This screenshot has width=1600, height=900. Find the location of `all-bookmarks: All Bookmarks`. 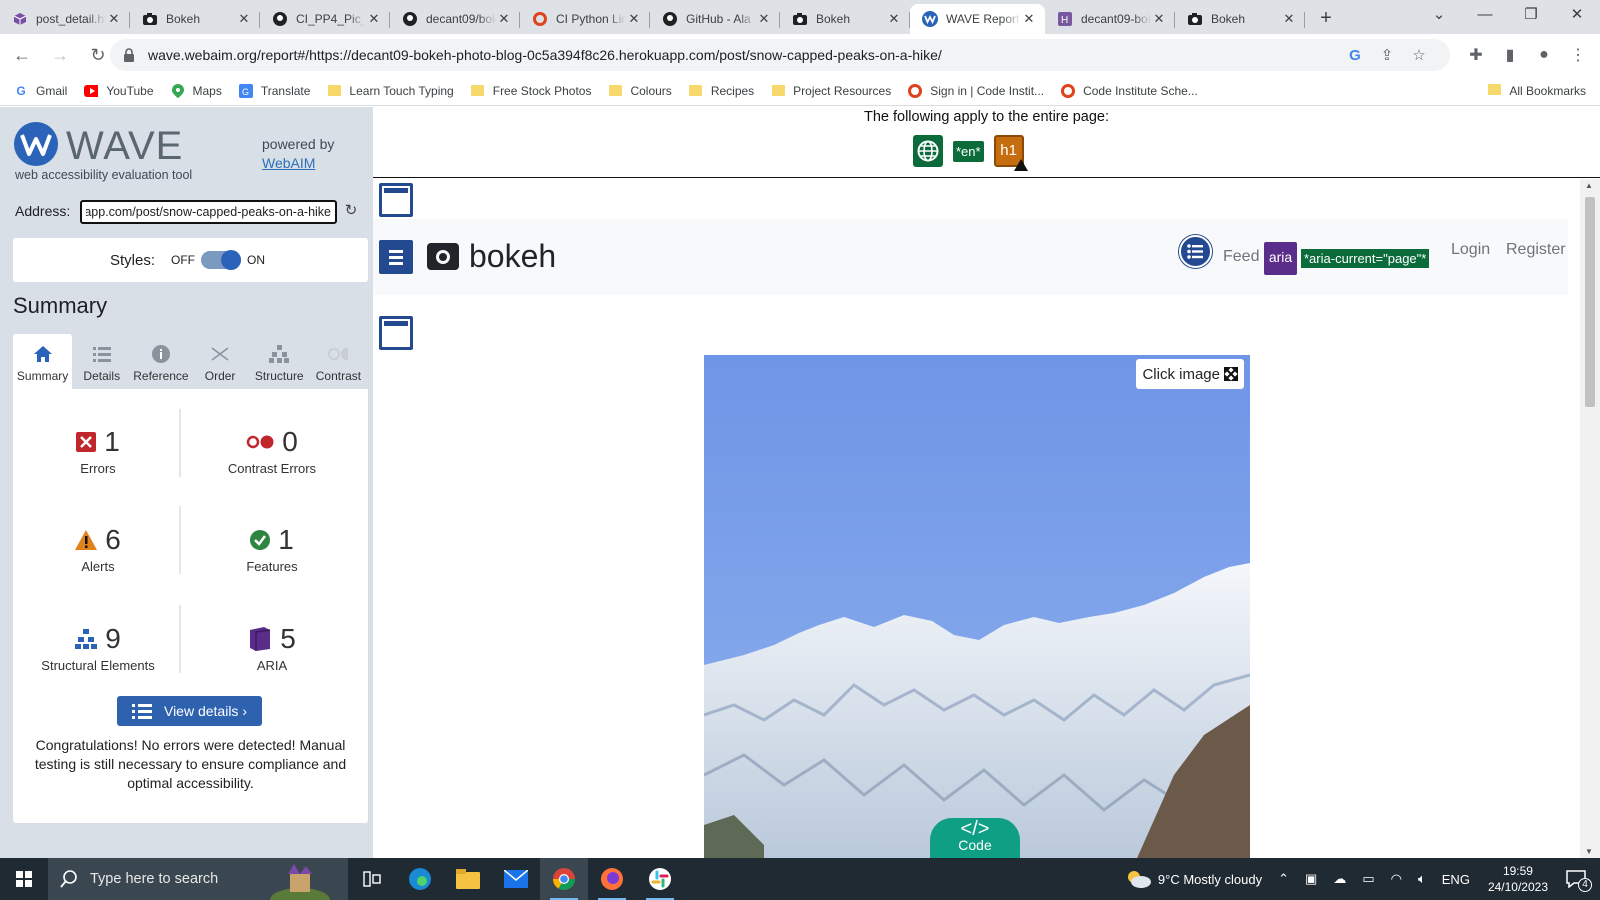

all-bookmarks: All Bookmarks is located at coordinates (1537, 91).